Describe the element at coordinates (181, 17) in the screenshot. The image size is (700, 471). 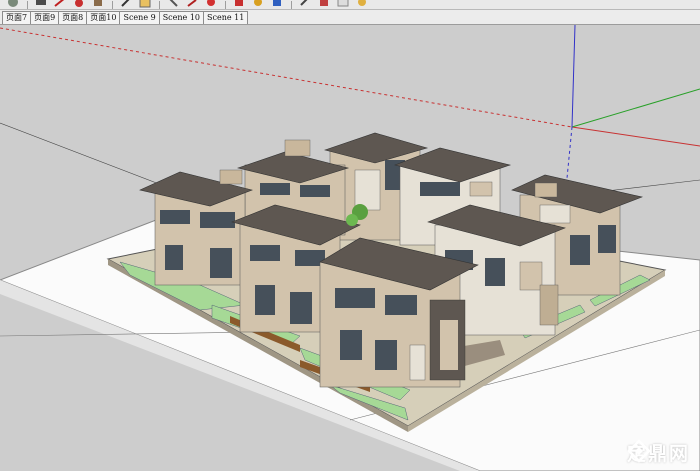
I see `scene-tab: Scene 10` at that location.